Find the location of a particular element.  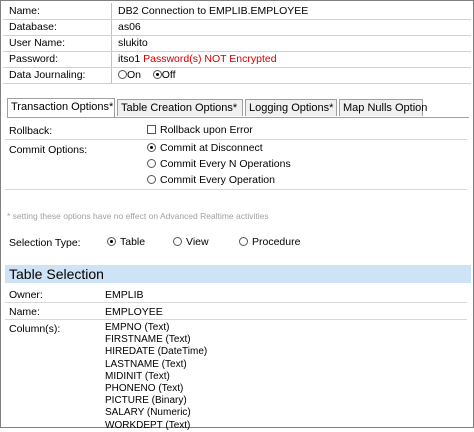

password-value-wrap: itso1 Password(s) NOT Encrypted is located at coordinates (197, 59).